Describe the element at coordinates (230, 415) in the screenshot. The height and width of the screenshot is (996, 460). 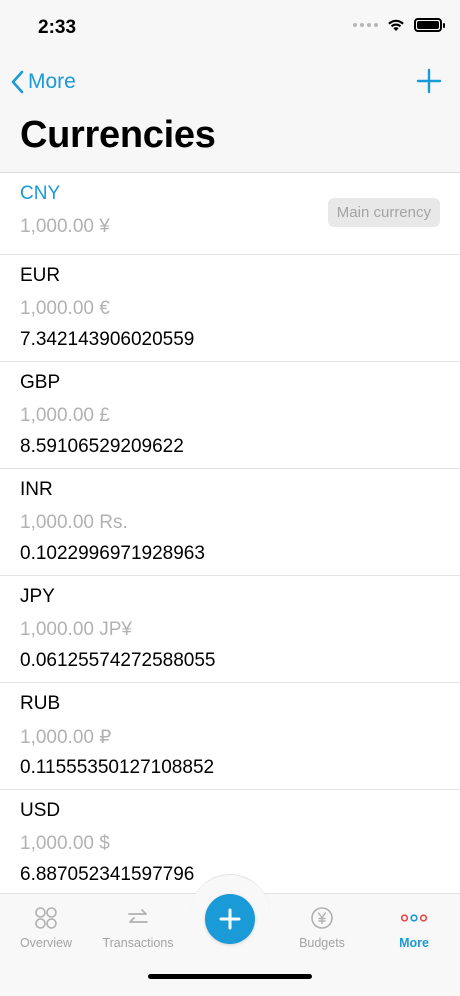
I see `list-item: GBP 1,000.00 £ 8.59106529209622` at that location.